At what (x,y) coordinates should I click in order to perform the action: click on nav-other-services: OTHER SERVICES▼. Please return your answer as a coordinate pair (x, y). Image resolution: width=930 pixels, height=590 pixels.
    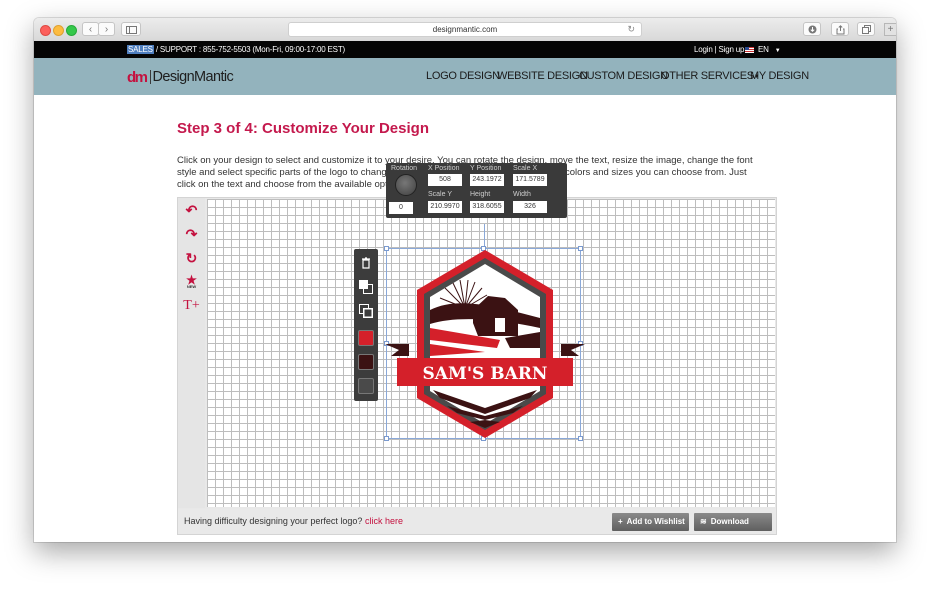
    Looking at the image, I should click on (710, 76).